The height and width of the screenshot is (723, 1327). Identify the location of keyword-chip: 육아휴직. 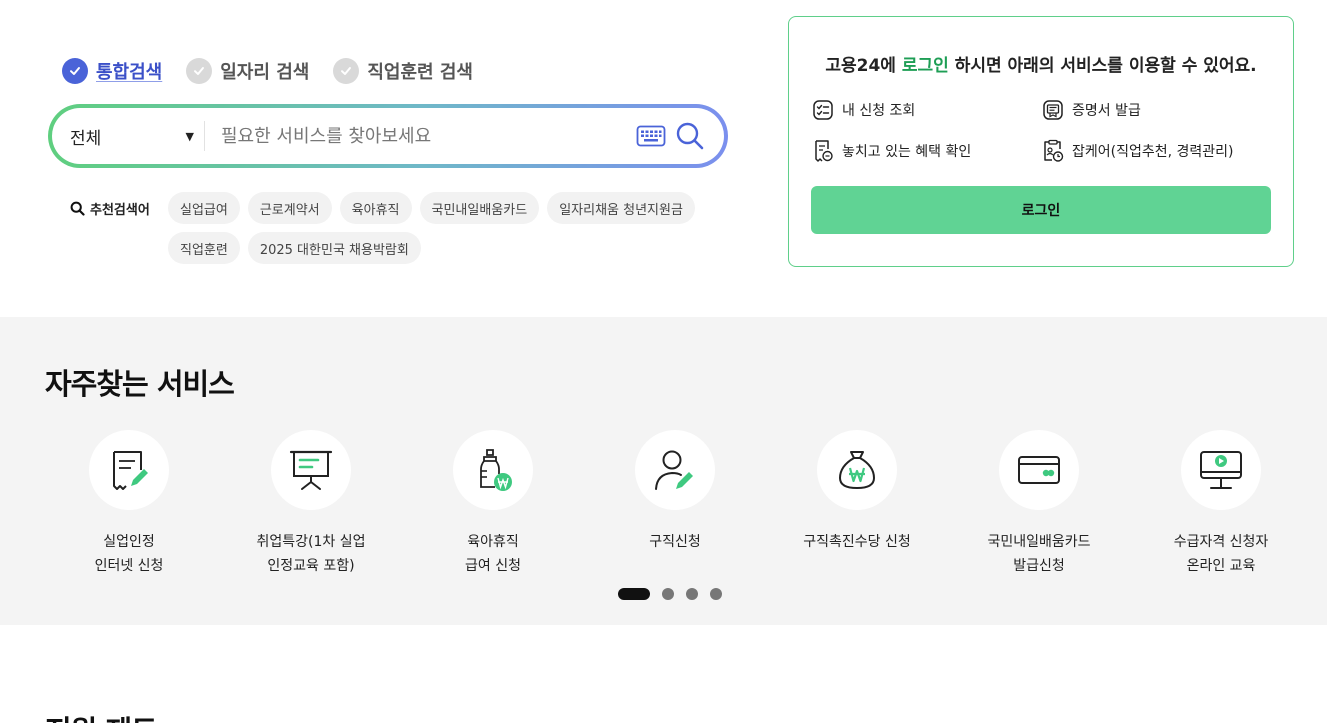
(375, 208).